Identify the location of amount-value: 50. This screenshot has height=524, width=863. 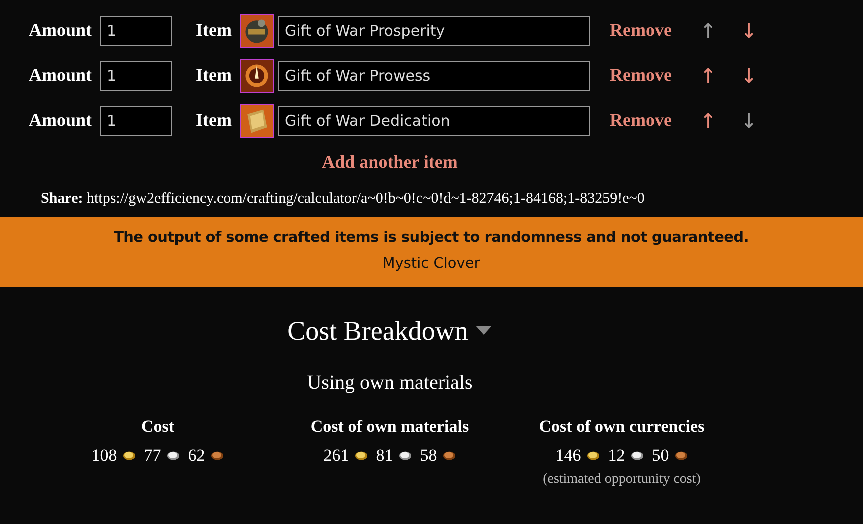
(661, 456).